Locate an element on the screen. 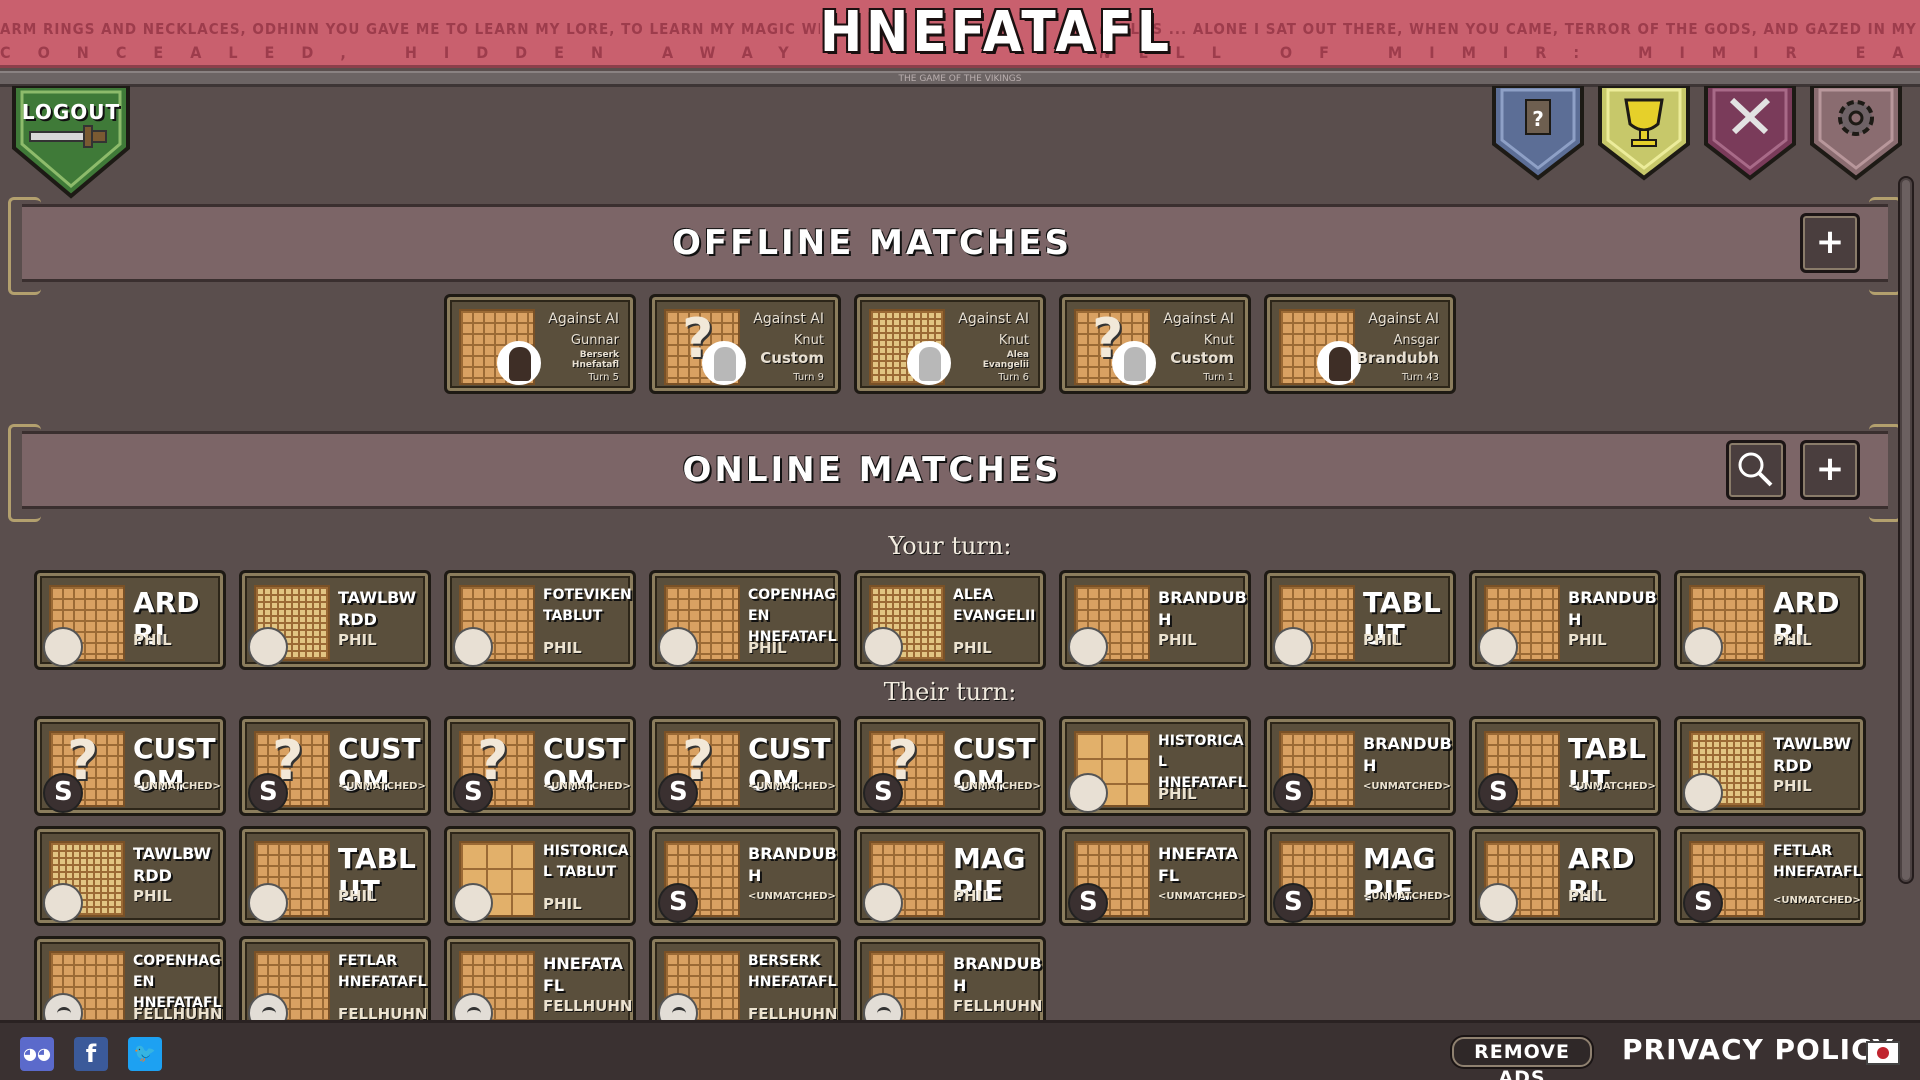  offline-match-tile: Against AI Knut Alea Evangelii Turn 6 is located at coordinates (950, 344).